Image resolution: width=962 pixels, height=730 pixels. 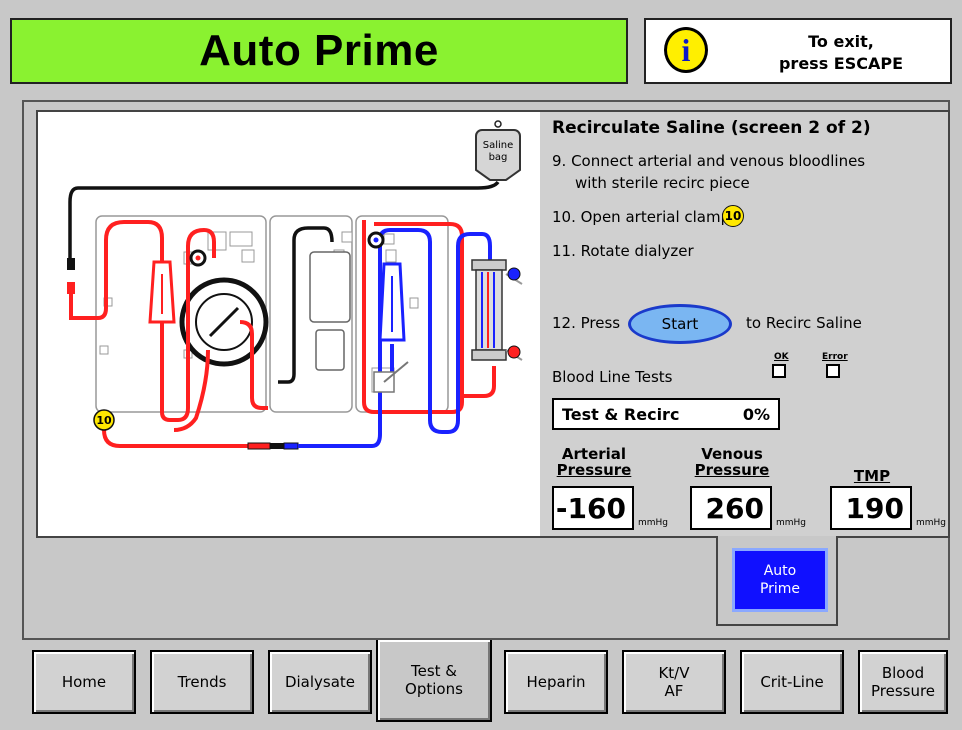 I want to click on arterial-pressure-label: Arterial Pressure, so click(x=594, y=462).